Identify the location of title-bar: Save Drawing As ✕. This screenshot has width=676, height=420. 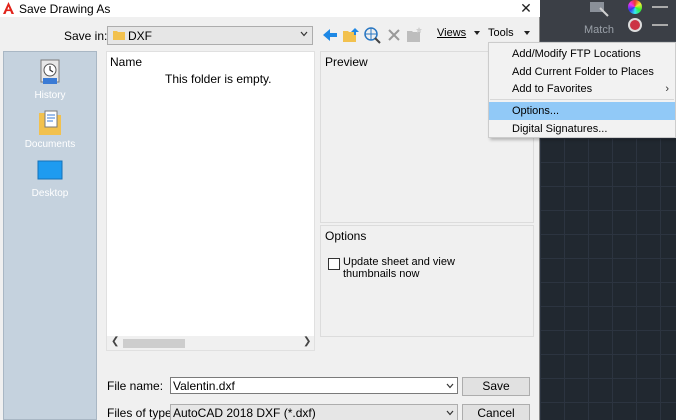
(270, 8).